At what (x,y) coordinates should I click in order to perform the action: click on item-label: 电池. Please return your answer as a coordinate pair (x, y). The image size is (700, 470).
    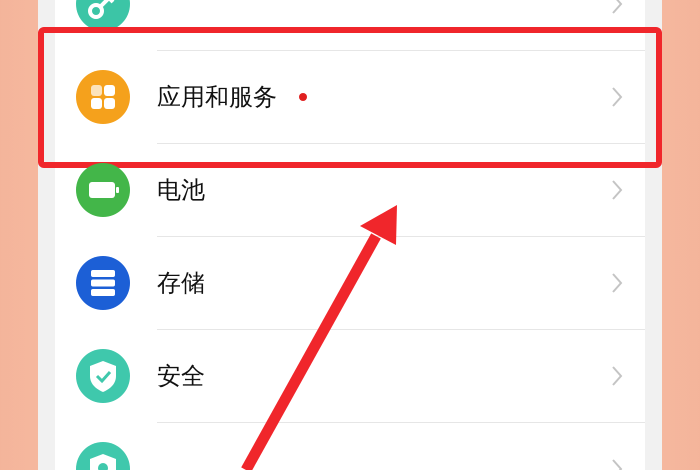
    Looking at the image, I should click on (181, 190).